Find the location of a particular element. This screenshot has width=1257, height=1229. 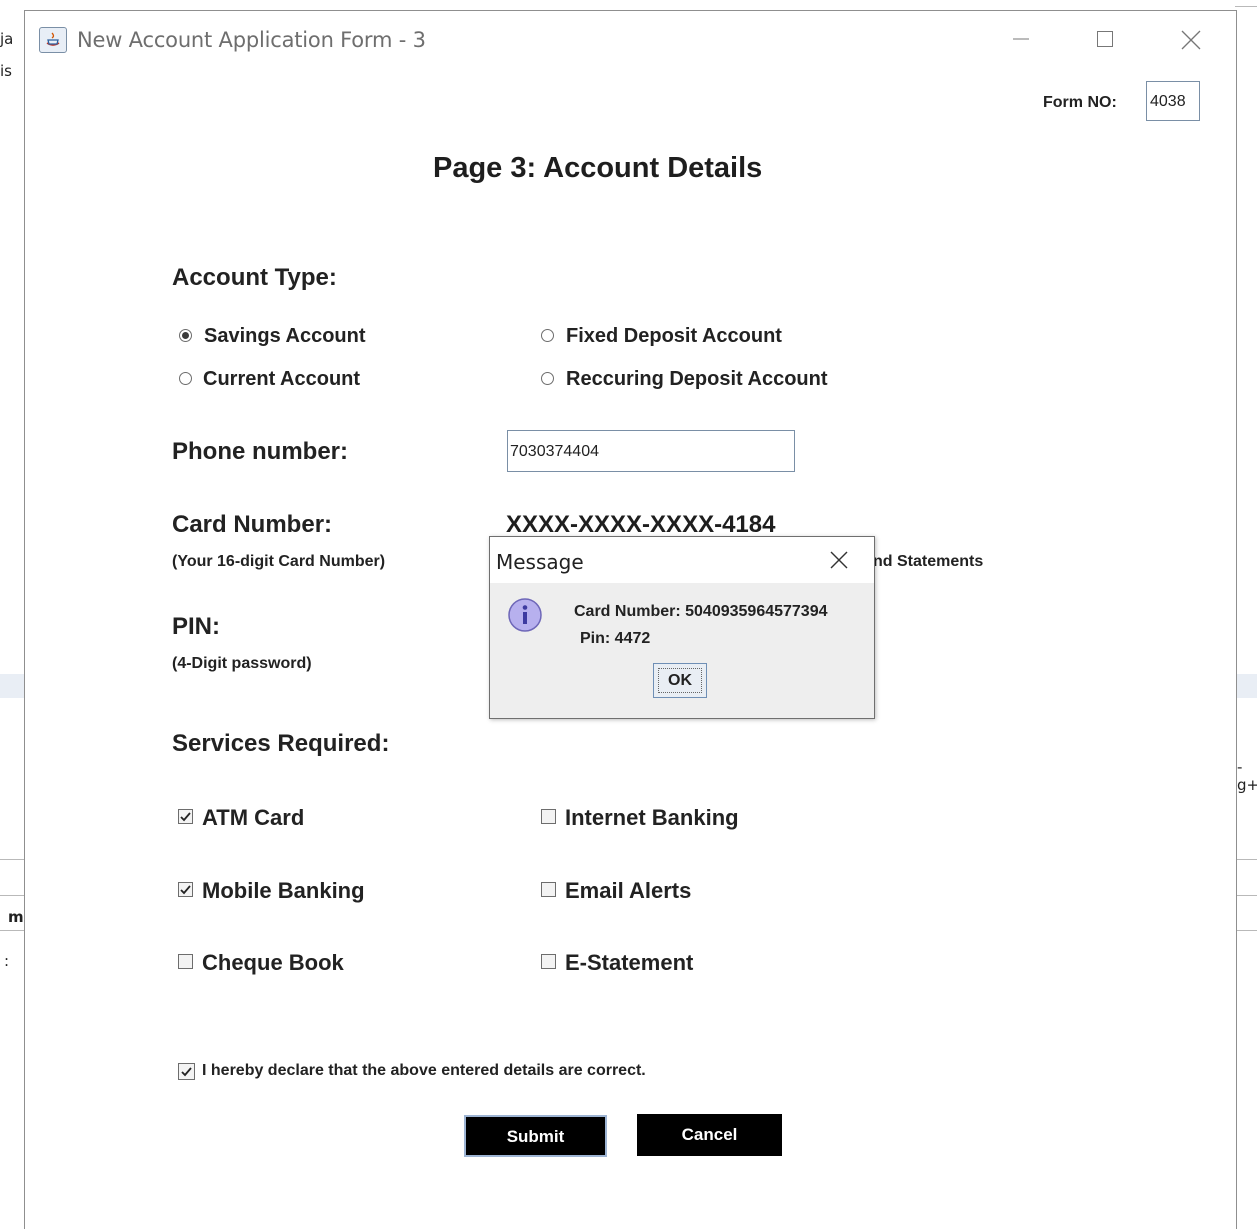

minimize-button is located at coordinates (1021, 40).